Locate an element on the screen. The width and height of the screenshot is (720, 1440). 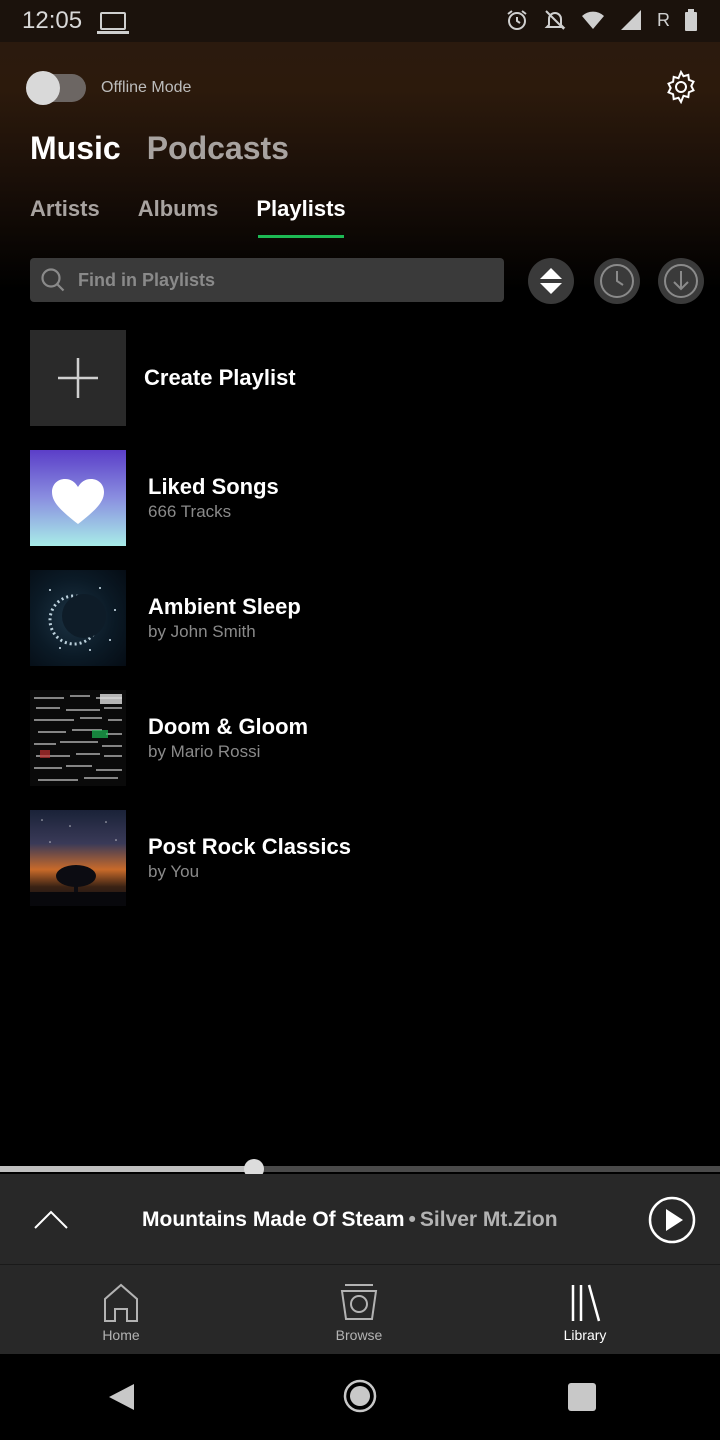
playlist-subtitle: by John Smith is located at coordinates (202, 631).